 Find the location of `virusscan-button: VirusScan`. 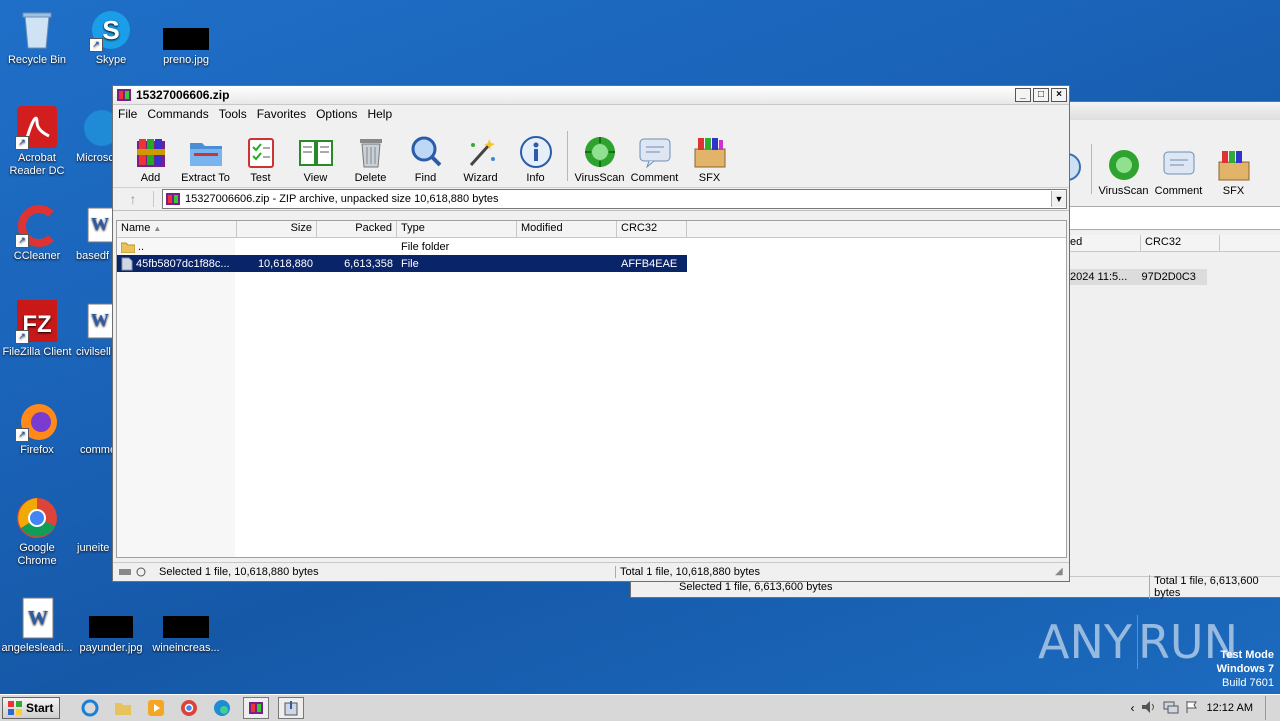

virusscan-button: VirusScan is located at coordinates (599, 161).